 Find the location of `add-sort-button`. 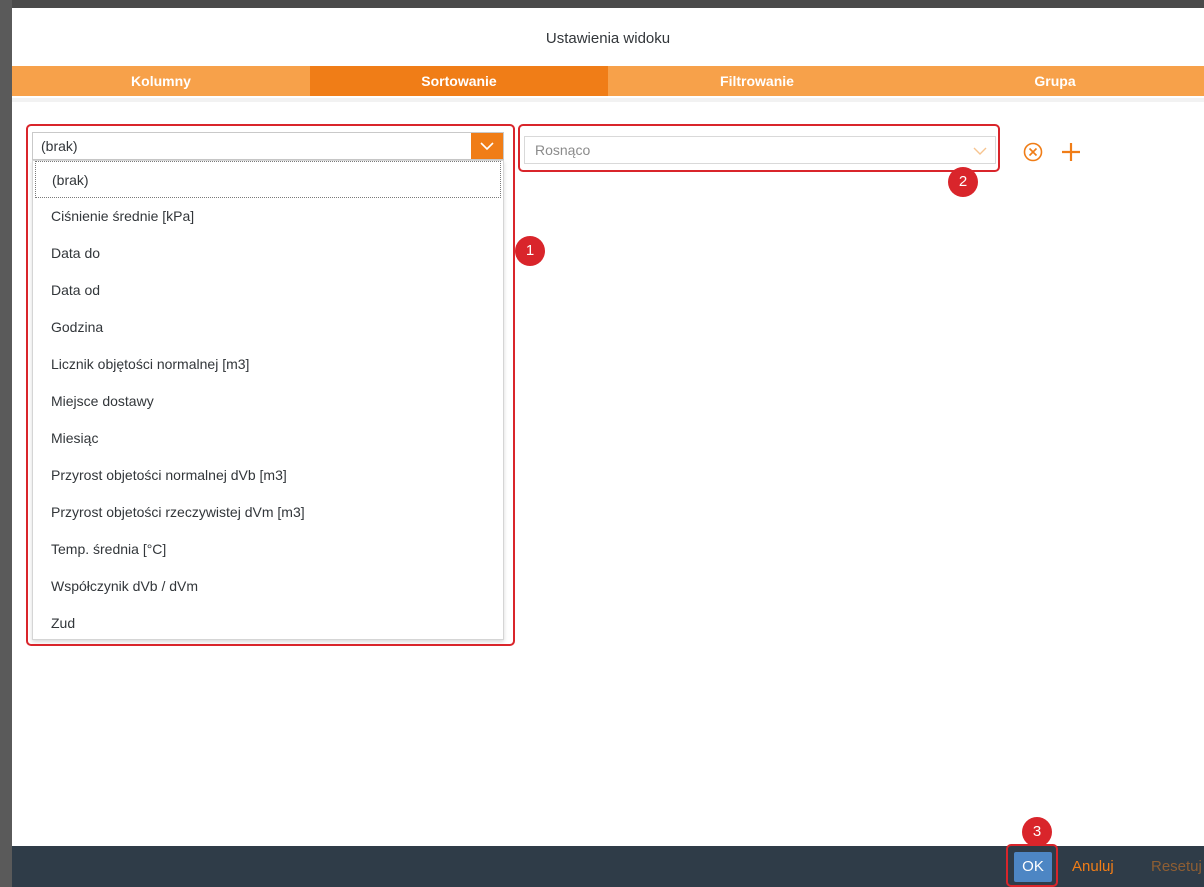

add-sort-button is located at coordinates (1071, 152).